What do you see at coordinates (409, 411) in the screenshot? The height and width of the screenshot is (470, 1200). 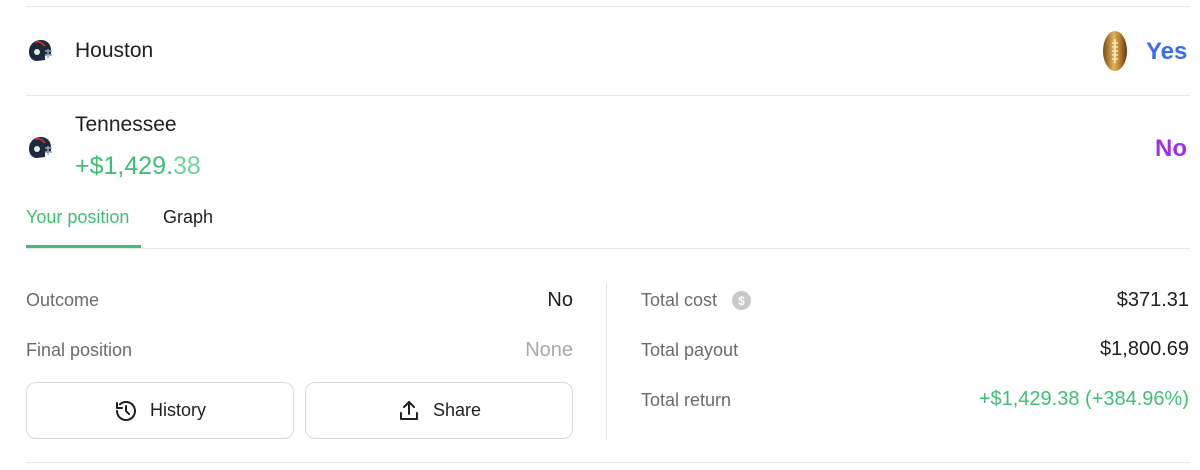 I see `share-icon` at bounding box center [409, 411].